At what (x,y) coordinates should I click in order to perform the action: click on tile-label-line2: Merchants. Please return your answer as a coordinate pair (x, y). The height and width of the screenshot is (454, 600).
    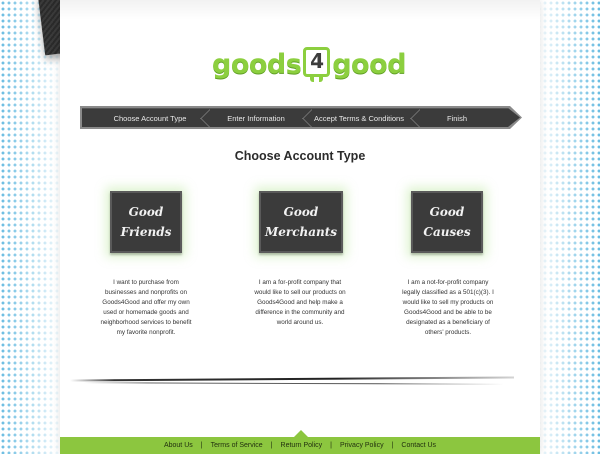
    Looking at the image, I should click on (301, 232).